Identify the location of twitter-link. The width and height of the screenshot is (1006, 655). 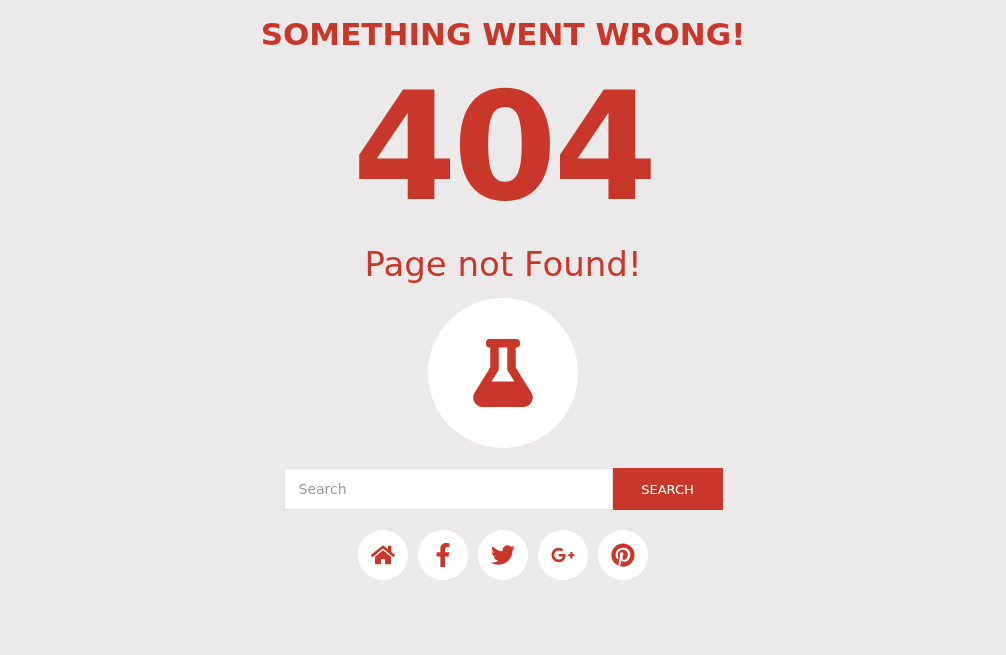
(503, 555).